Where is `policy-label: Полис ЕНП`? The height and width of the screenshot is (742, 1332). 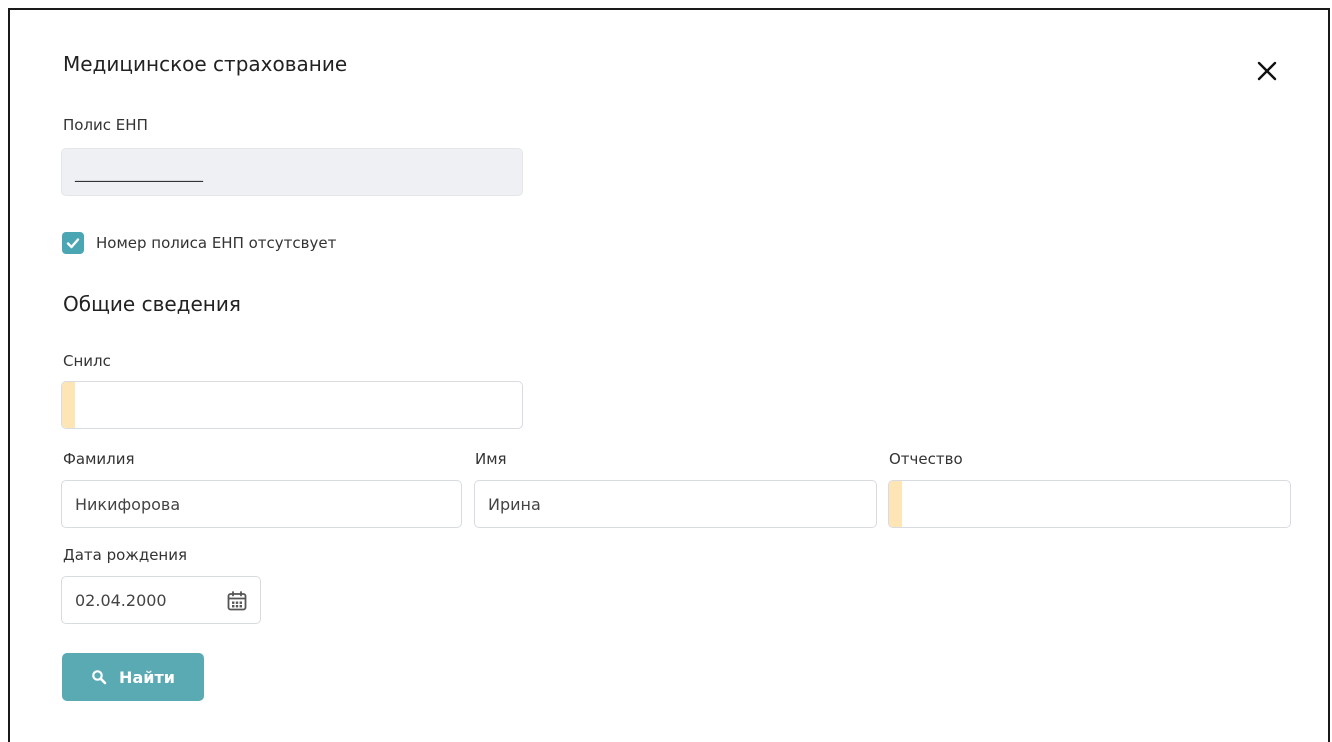 policy-label: Полис ЕНП is located at coordinates (105, 125).